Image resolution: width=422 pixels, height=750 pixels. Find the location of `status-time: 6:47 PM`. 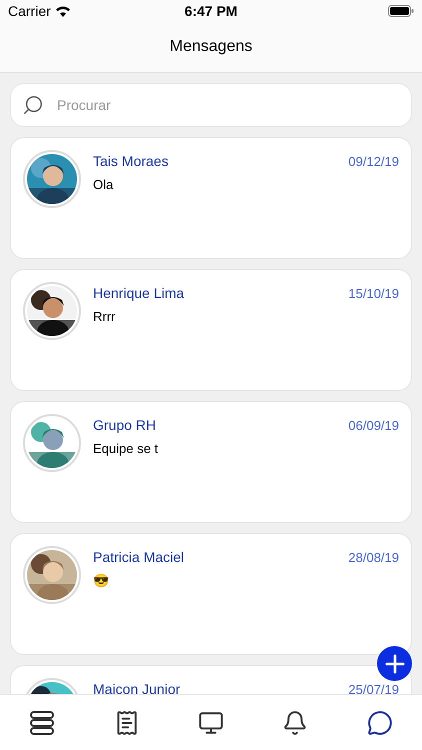

status-time: 6:47 PM is located at coordinates (211, 11).